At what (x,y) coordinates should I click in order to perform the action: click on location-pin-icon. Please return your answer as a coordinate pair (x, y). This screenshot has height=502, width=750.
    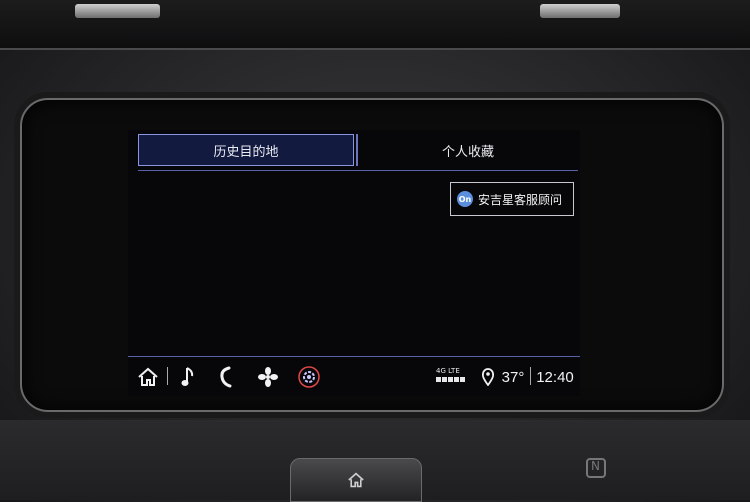
    Looking at the image, I should click on (488, 377).